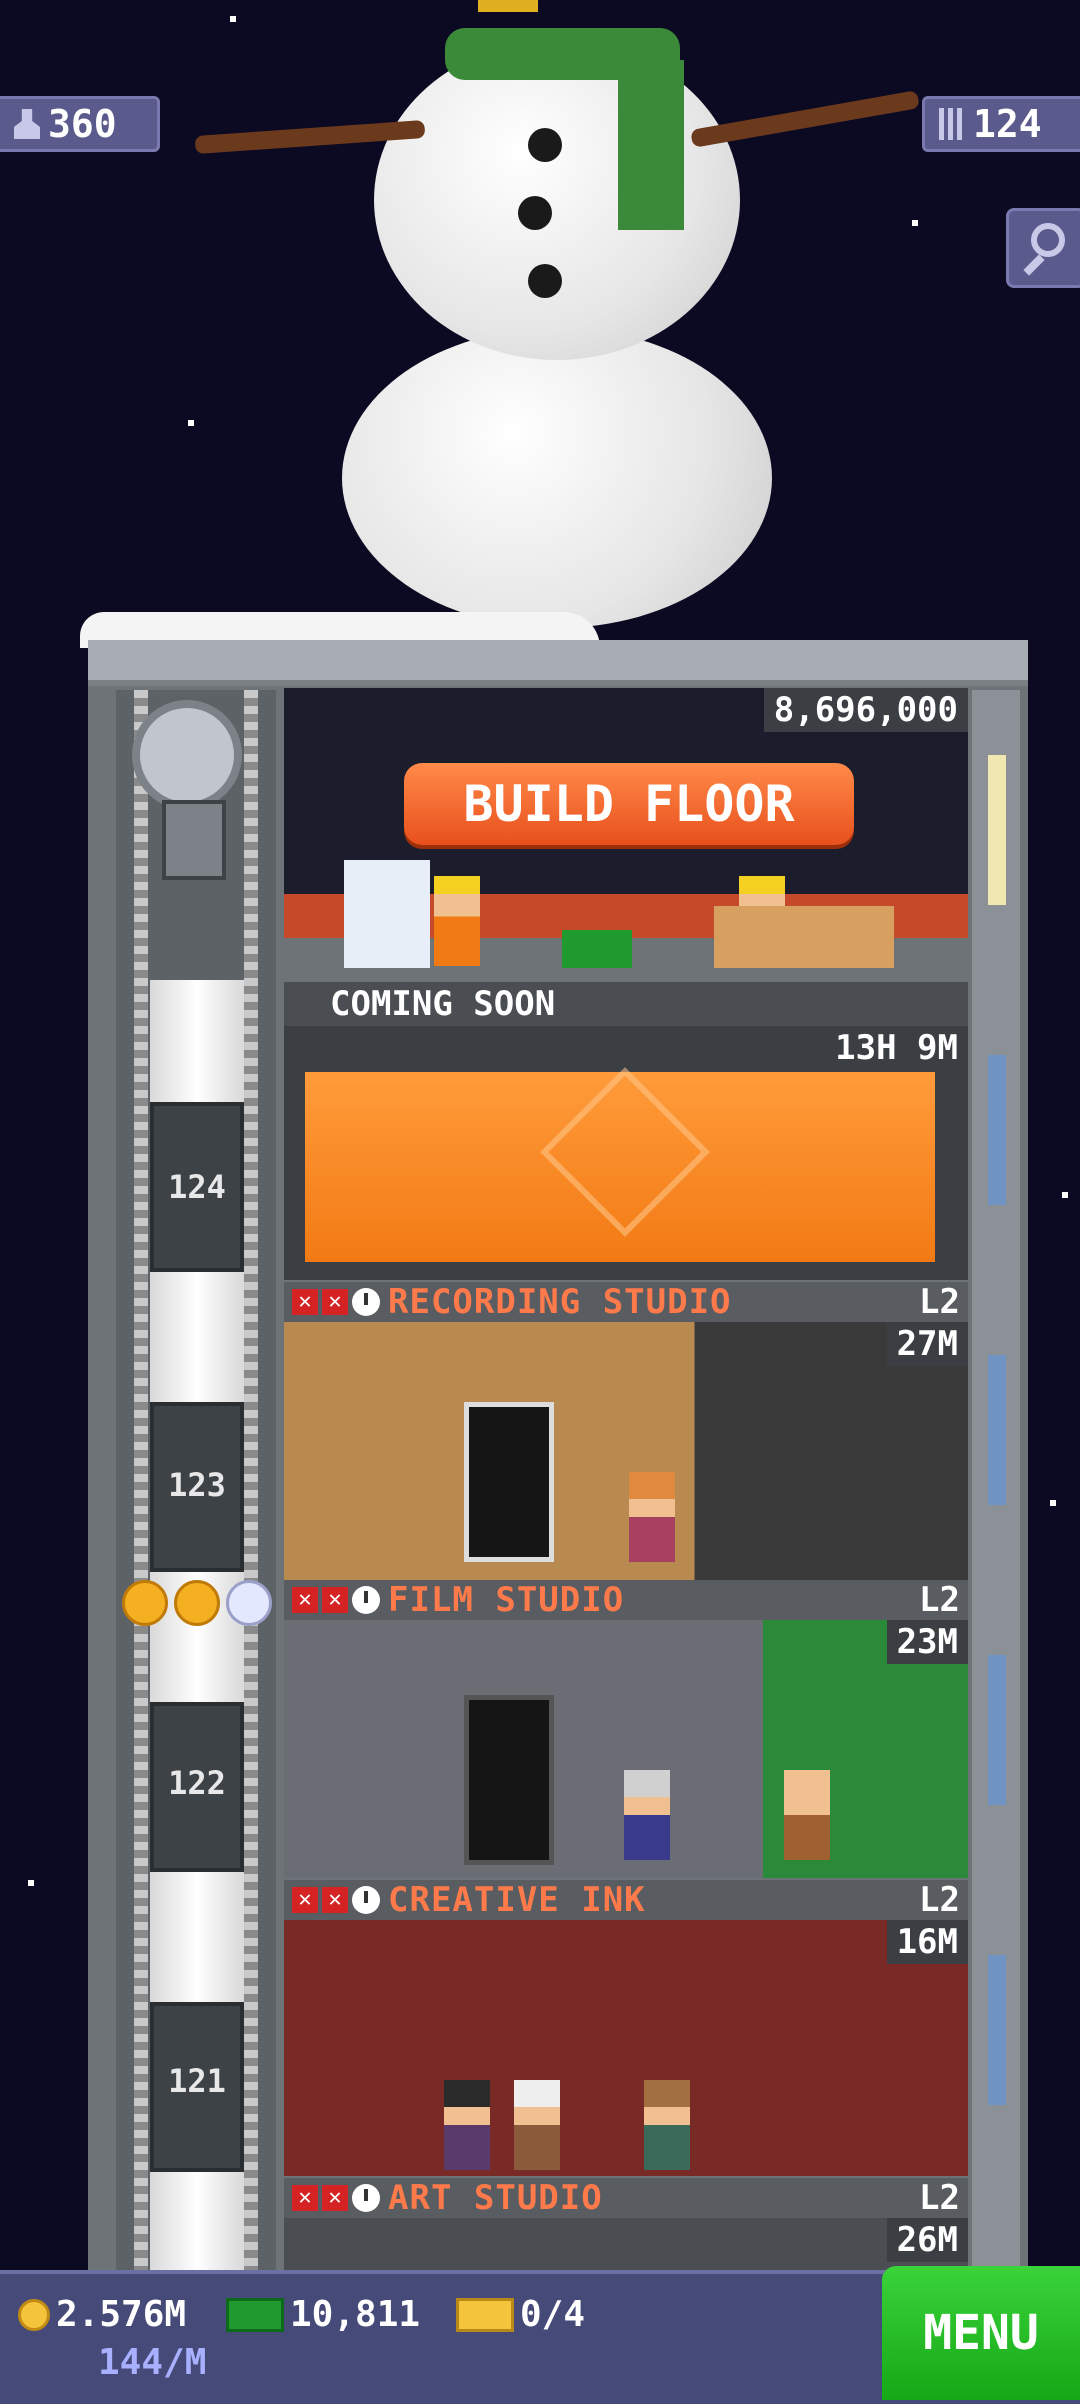 The height and width of the screenshot is (2404, 1080). What do you see at coordinates (197, 1603) in the screenshot?
I see `floor-rating` at bounding box center [197, 1603].